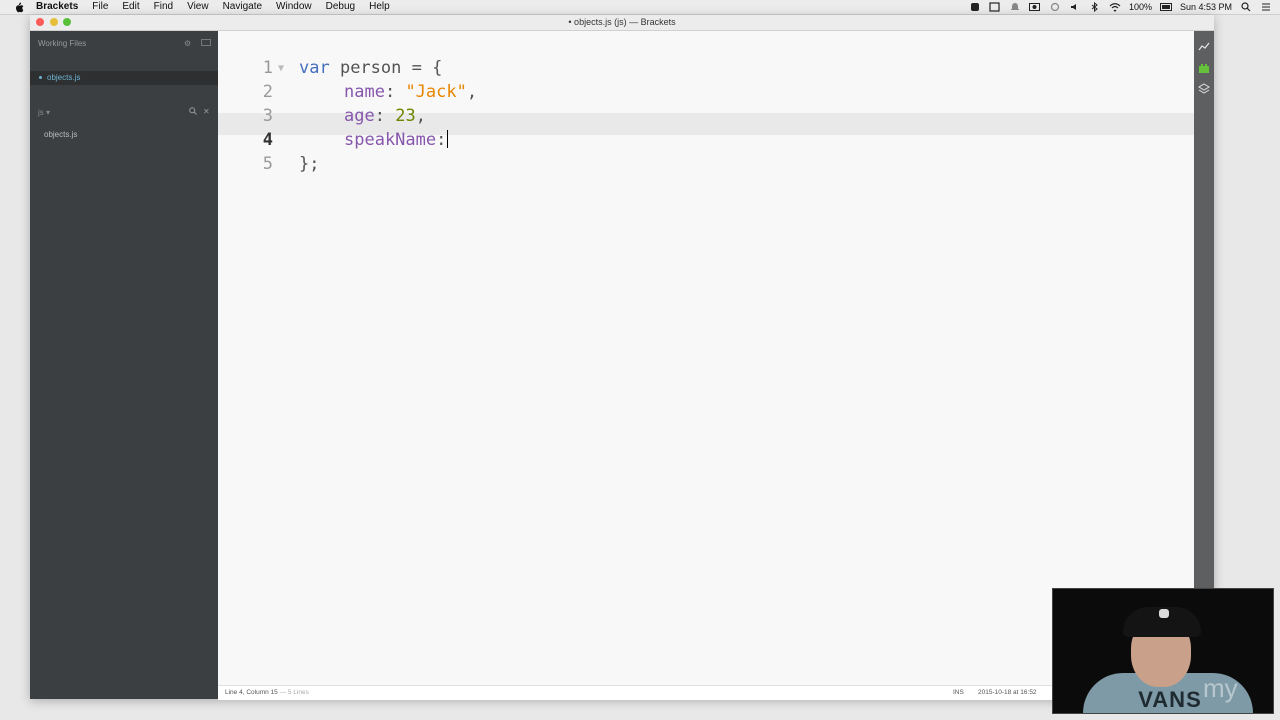 The width and height of the screenshot is (1280, 720). What do you see at coordinates (706, 116) in the screenshot?
I see `code-line: 3 age: 23,` at bounding box center [706, 116].